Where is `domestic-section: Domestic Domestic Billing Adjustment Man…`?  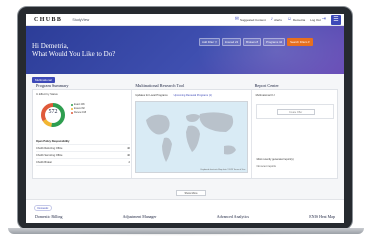 domestic-section: Domestic Domestic Billing Adjustment Man… is located at coordinates (185, 211).